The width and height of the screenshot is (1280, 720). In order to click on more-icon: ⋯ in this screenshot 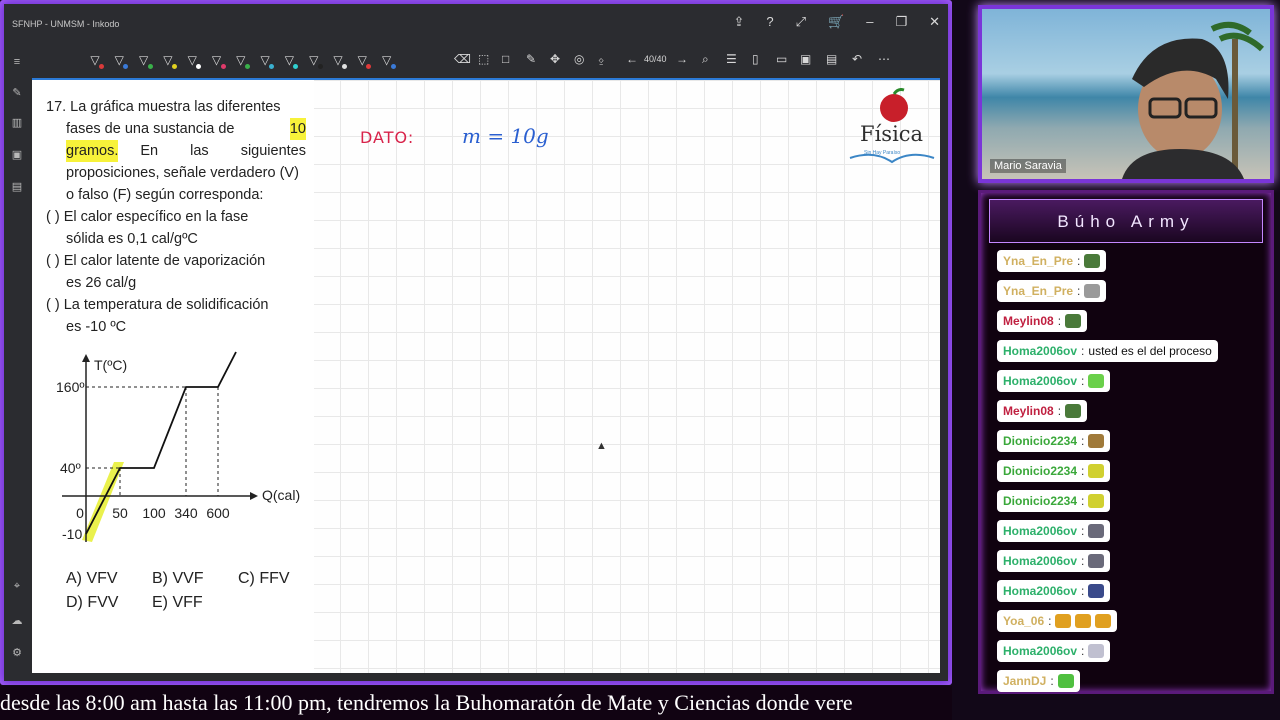, I will do `click(884, 59)`.